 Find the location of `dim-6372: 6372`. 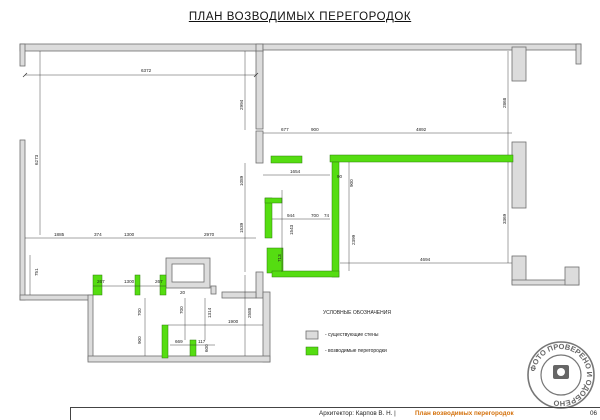

dim-6372: 6372 is located at coordinates (146, 70).